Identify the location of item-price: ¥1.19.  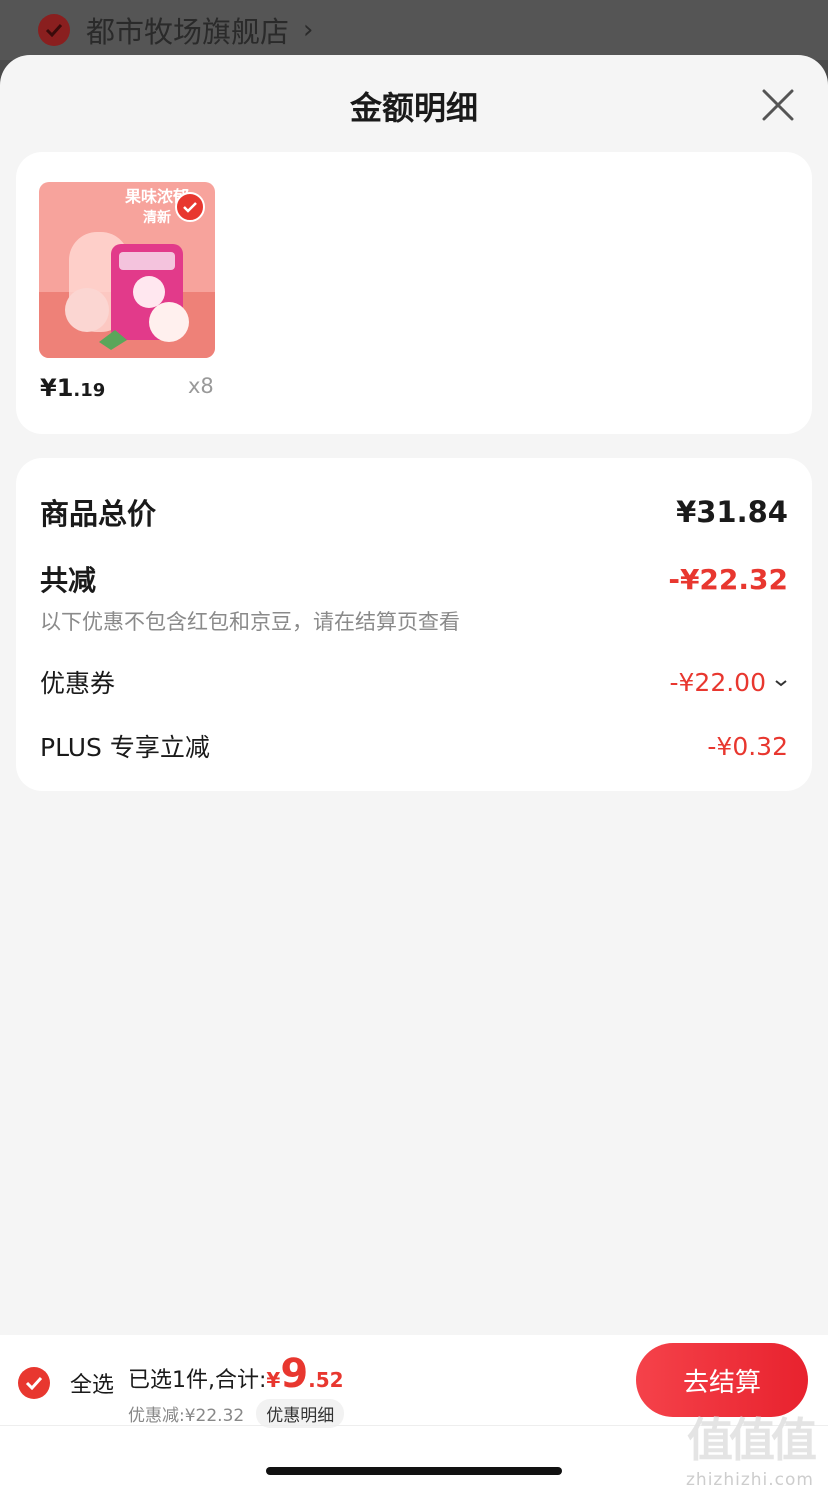
(72, 388).